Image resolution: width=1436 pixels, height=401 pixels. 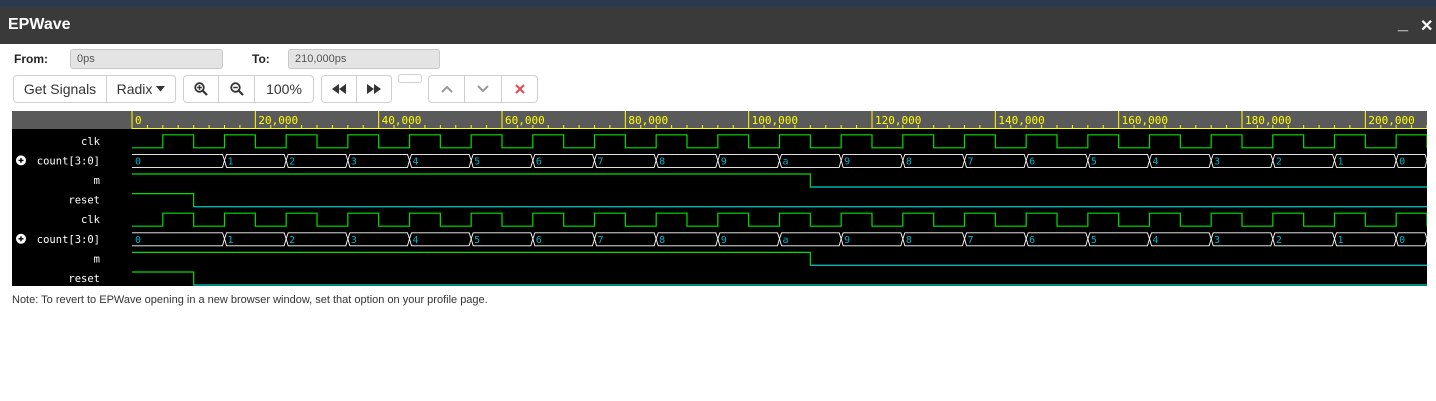 I want to click on from-label: From:, so click(x=31, y=59).